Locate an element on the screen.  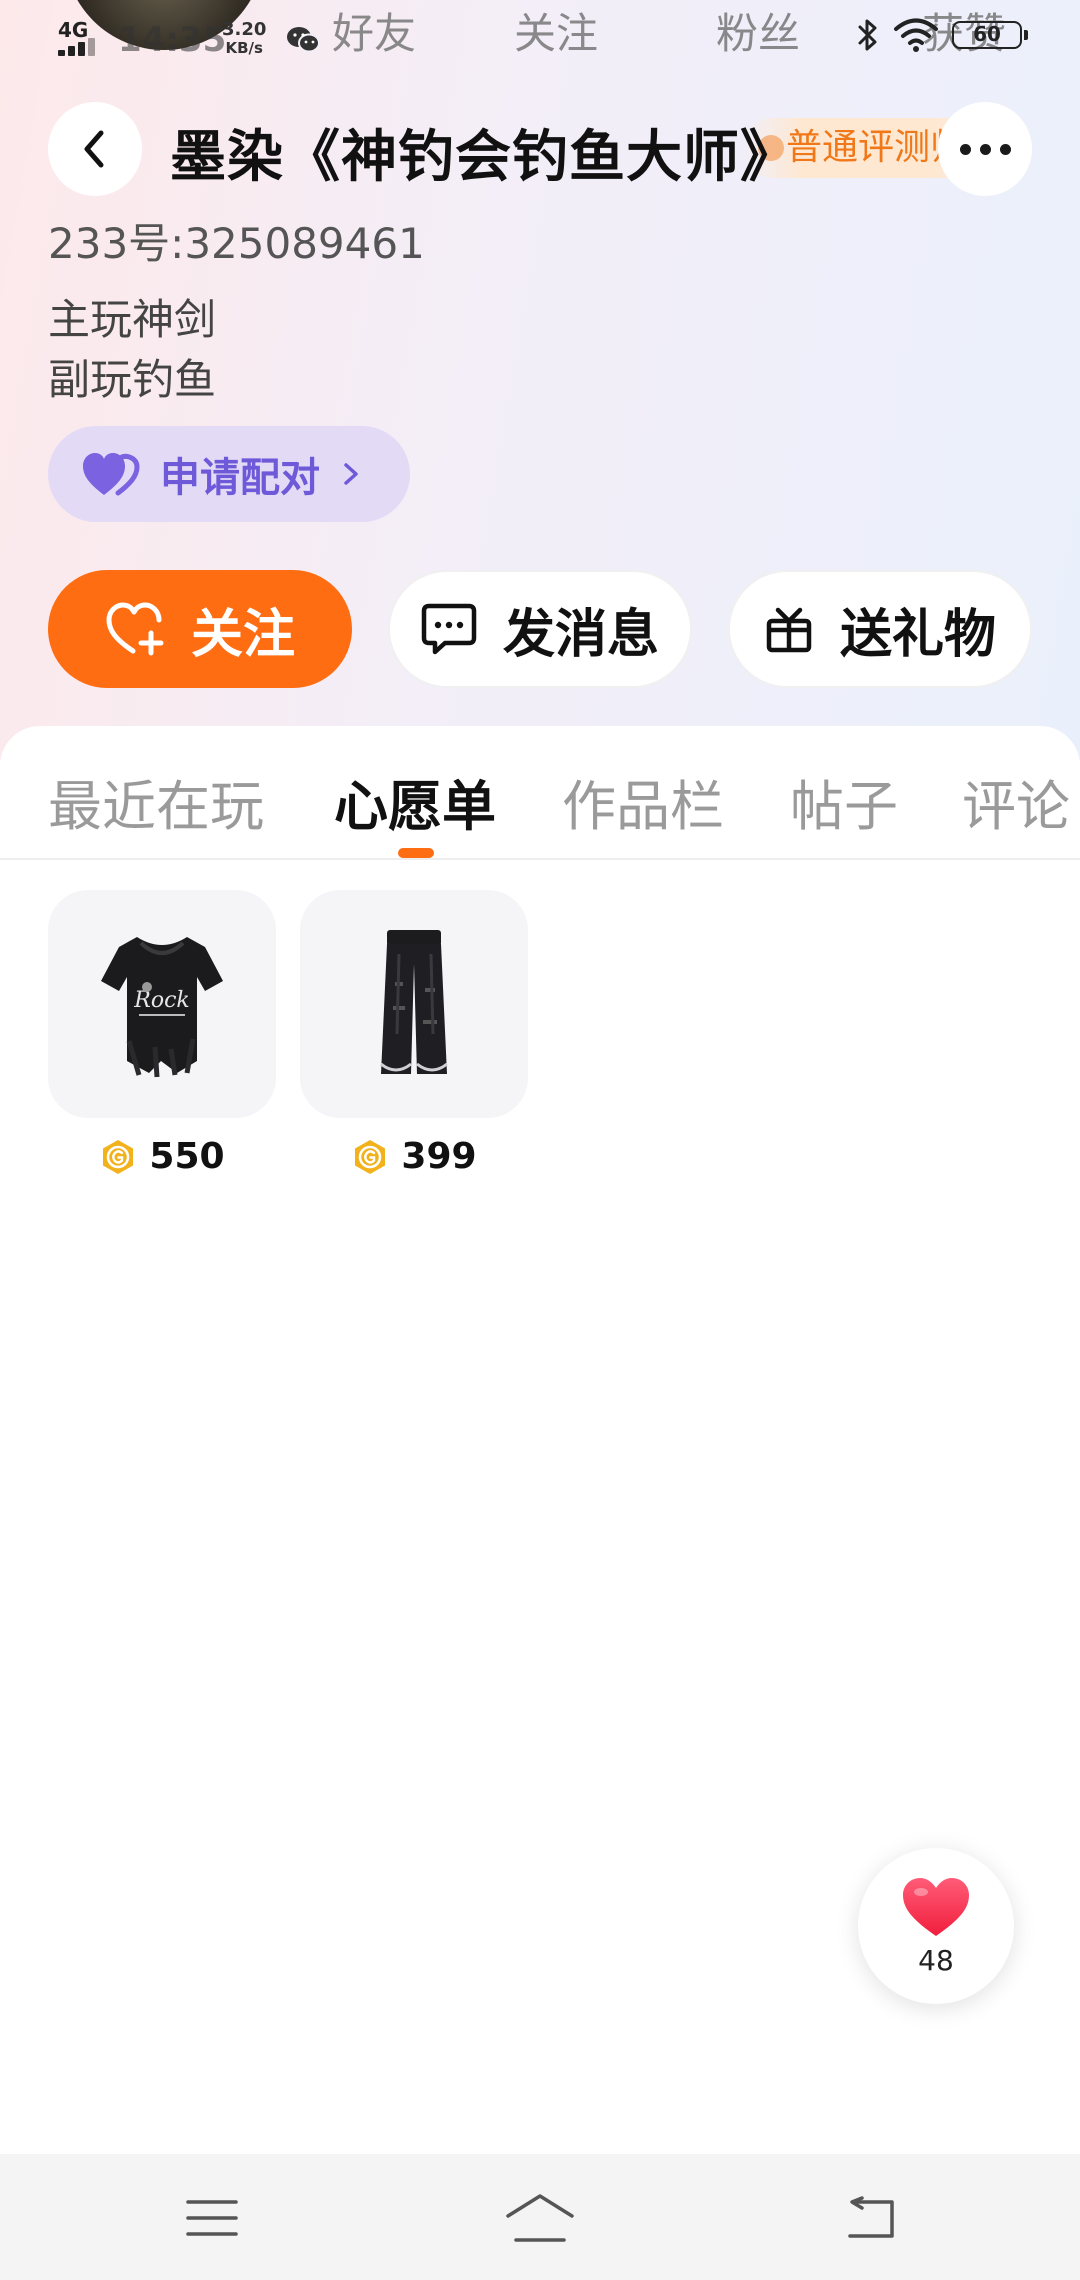
heart-plus-icon is located at coordinates (135, 629).